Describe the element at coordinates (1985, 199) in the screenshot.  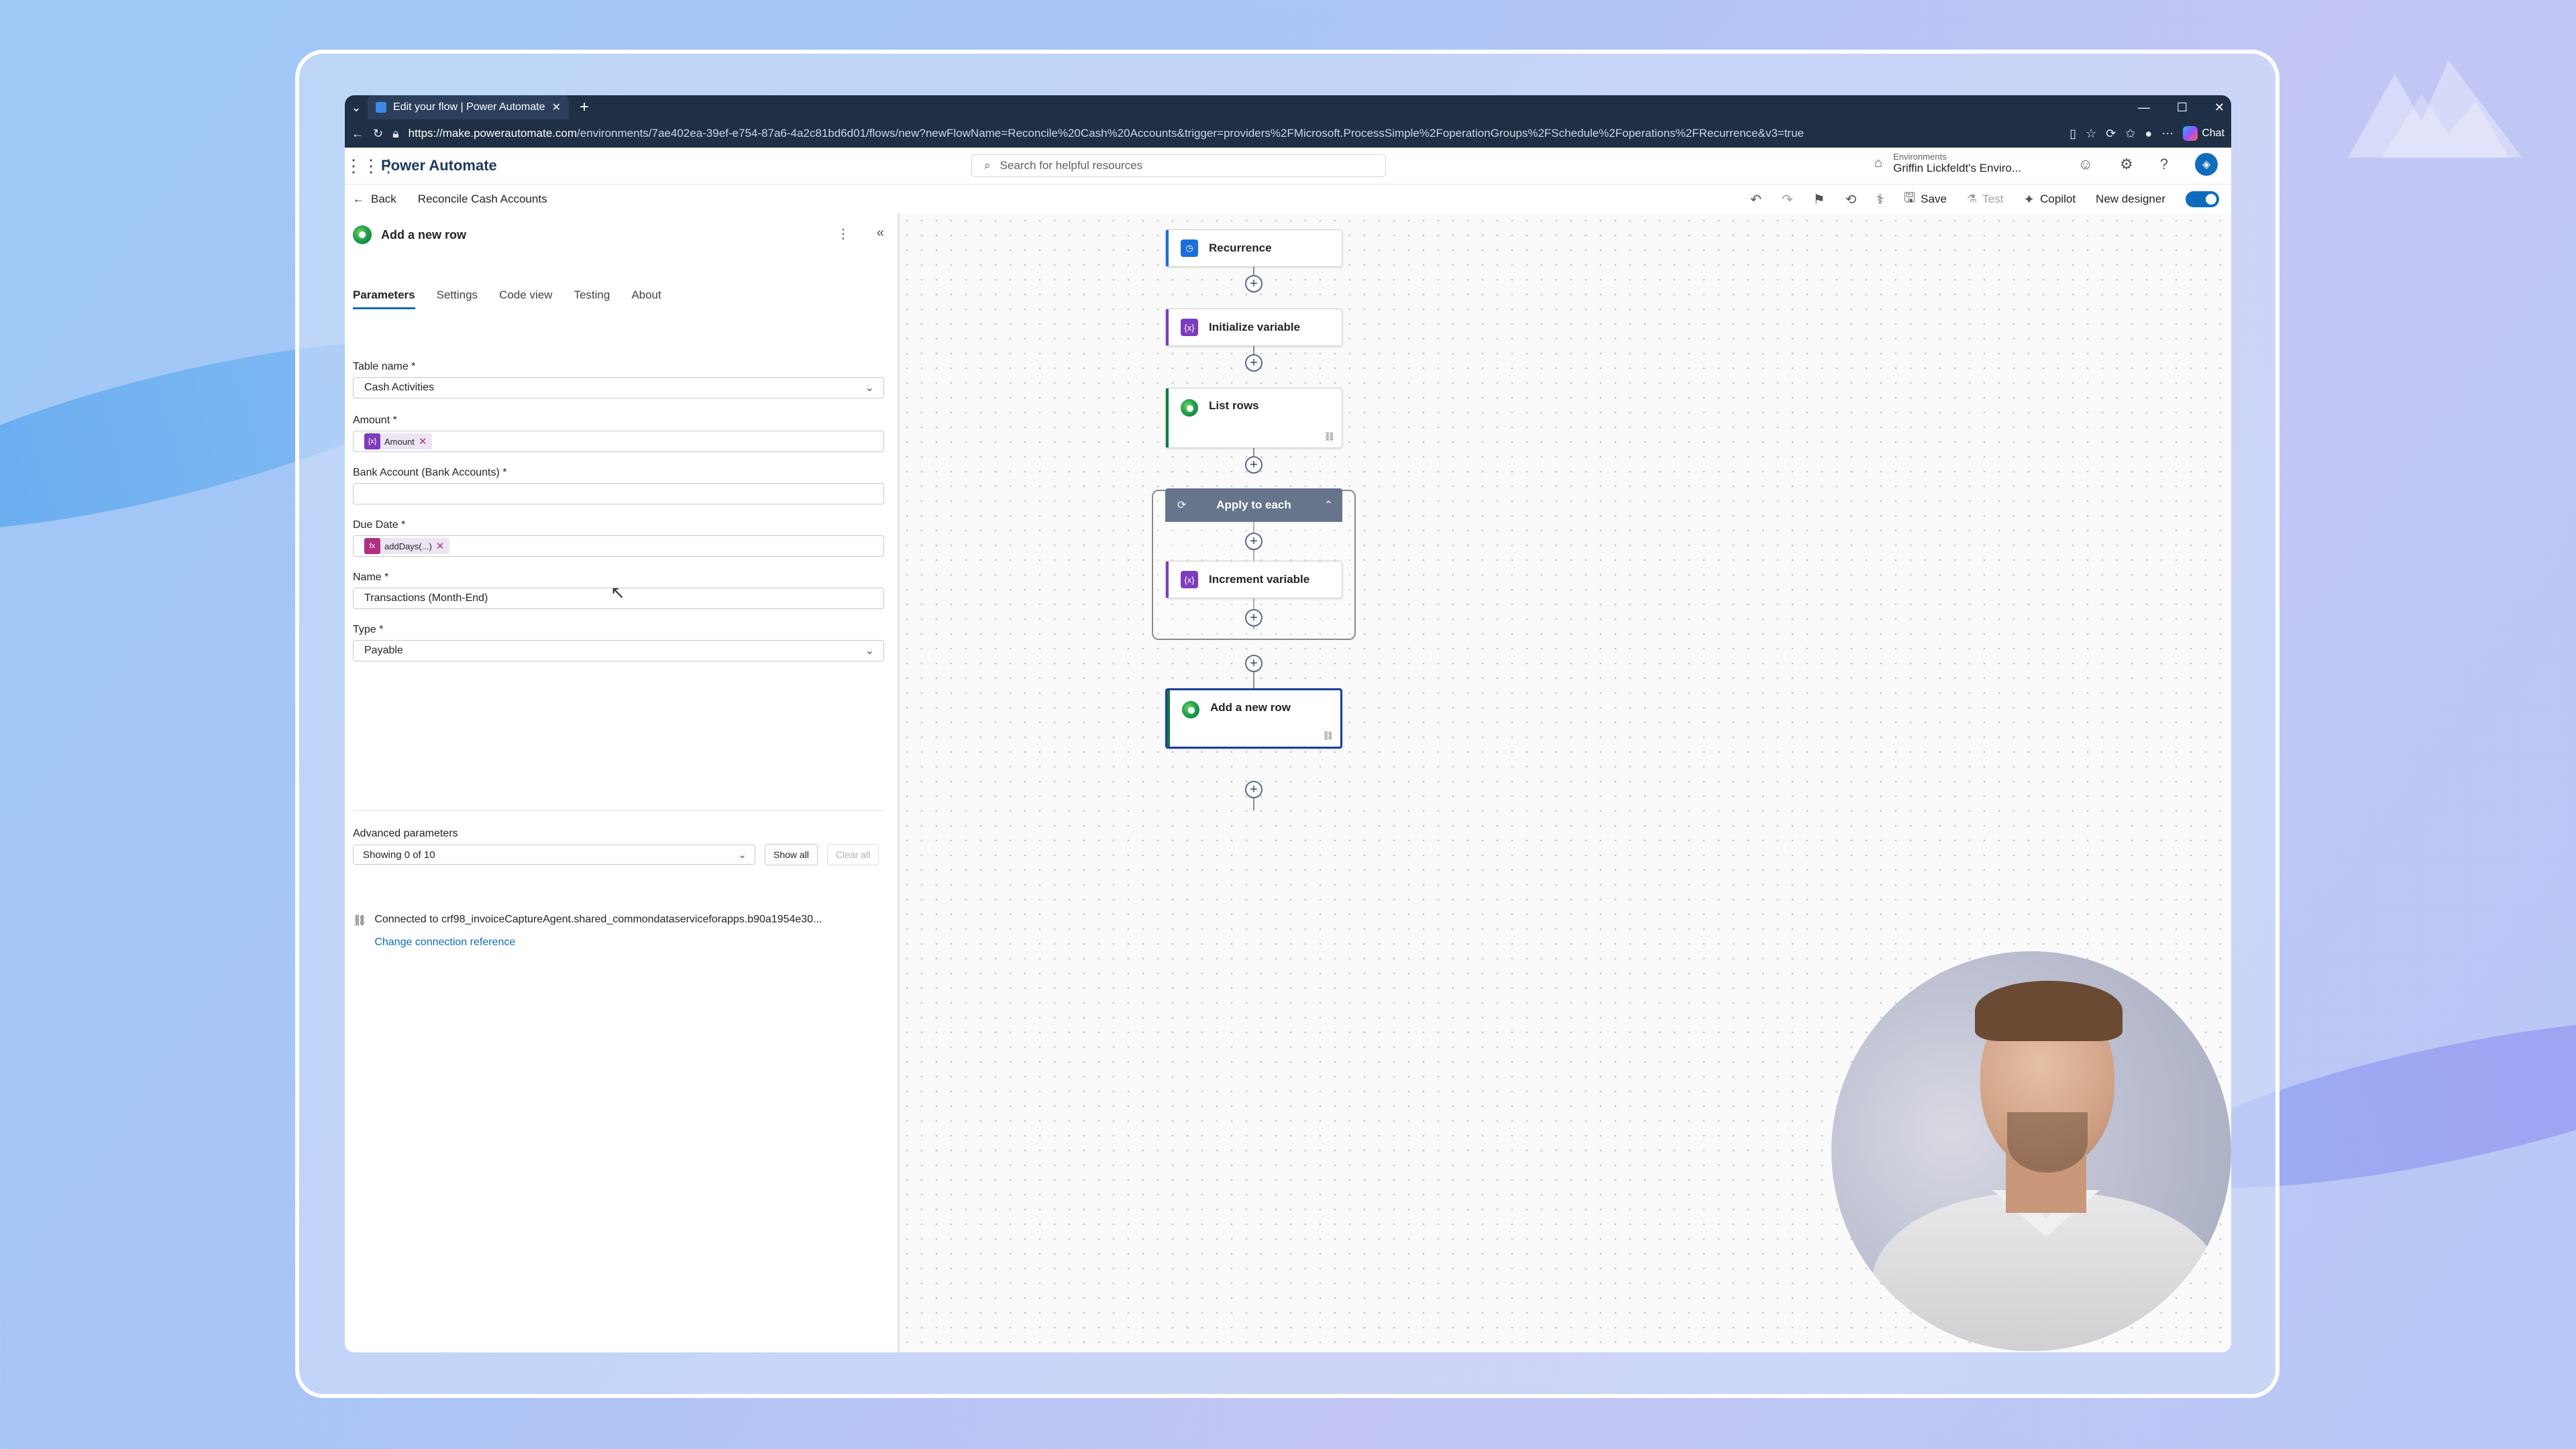
I see `test-button: ⚗ Test` at that location.